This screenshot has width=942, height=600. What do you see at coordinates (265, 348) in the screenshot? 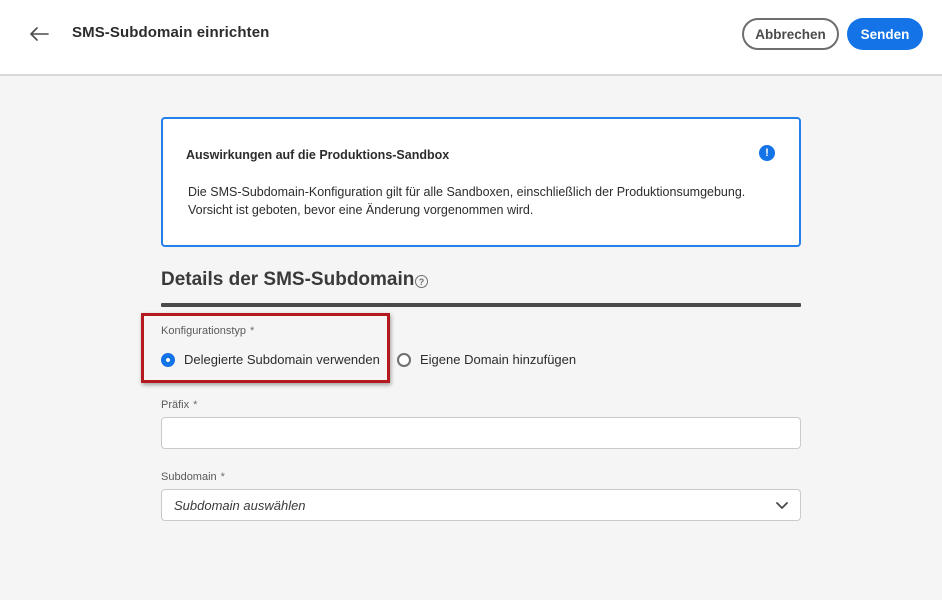
I see `highlight-annotation` at bounding box center [265, 348].